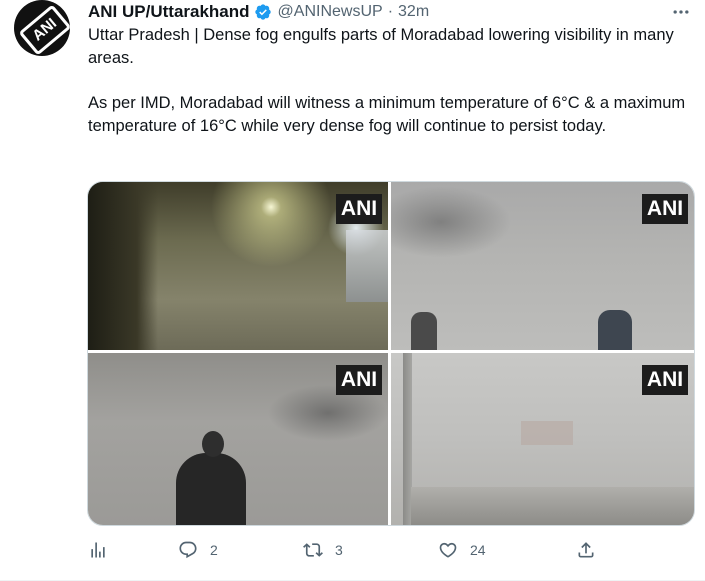 This screenshot has height=581, width=705. I want to click on verified-badge-icon, so click(262, 12).